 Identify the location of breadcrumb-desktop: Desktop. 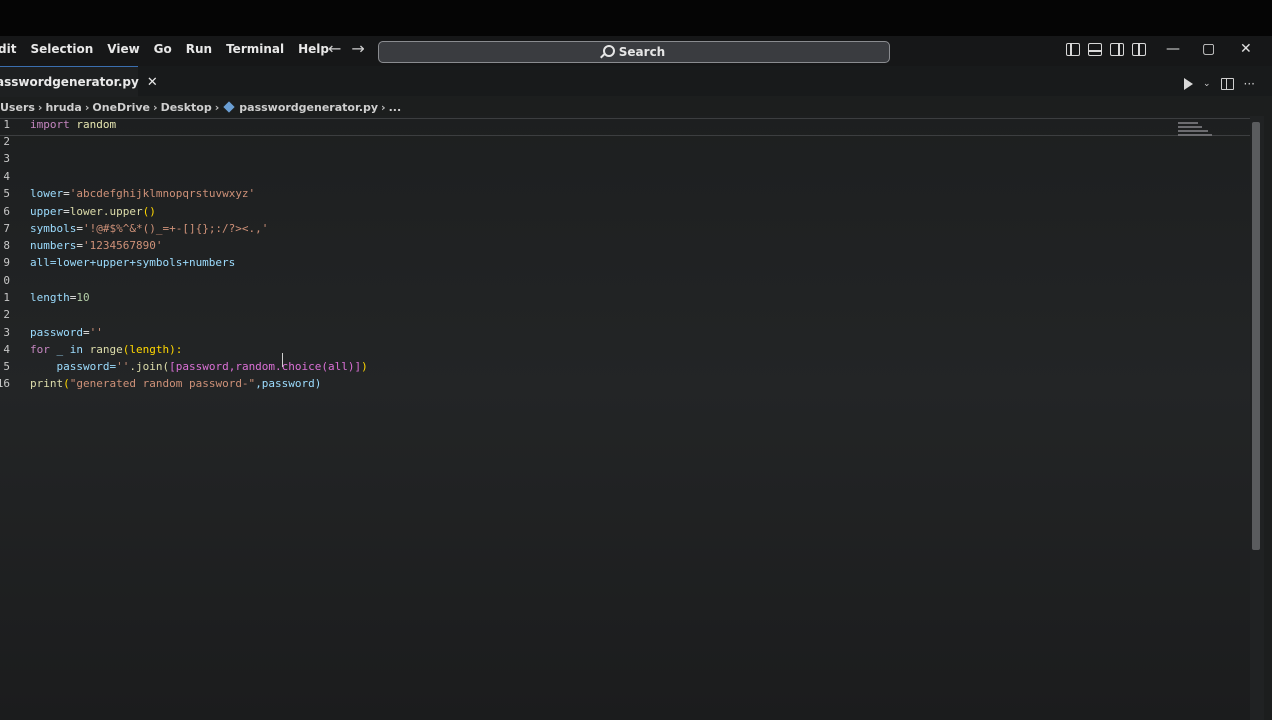
(186, 107).